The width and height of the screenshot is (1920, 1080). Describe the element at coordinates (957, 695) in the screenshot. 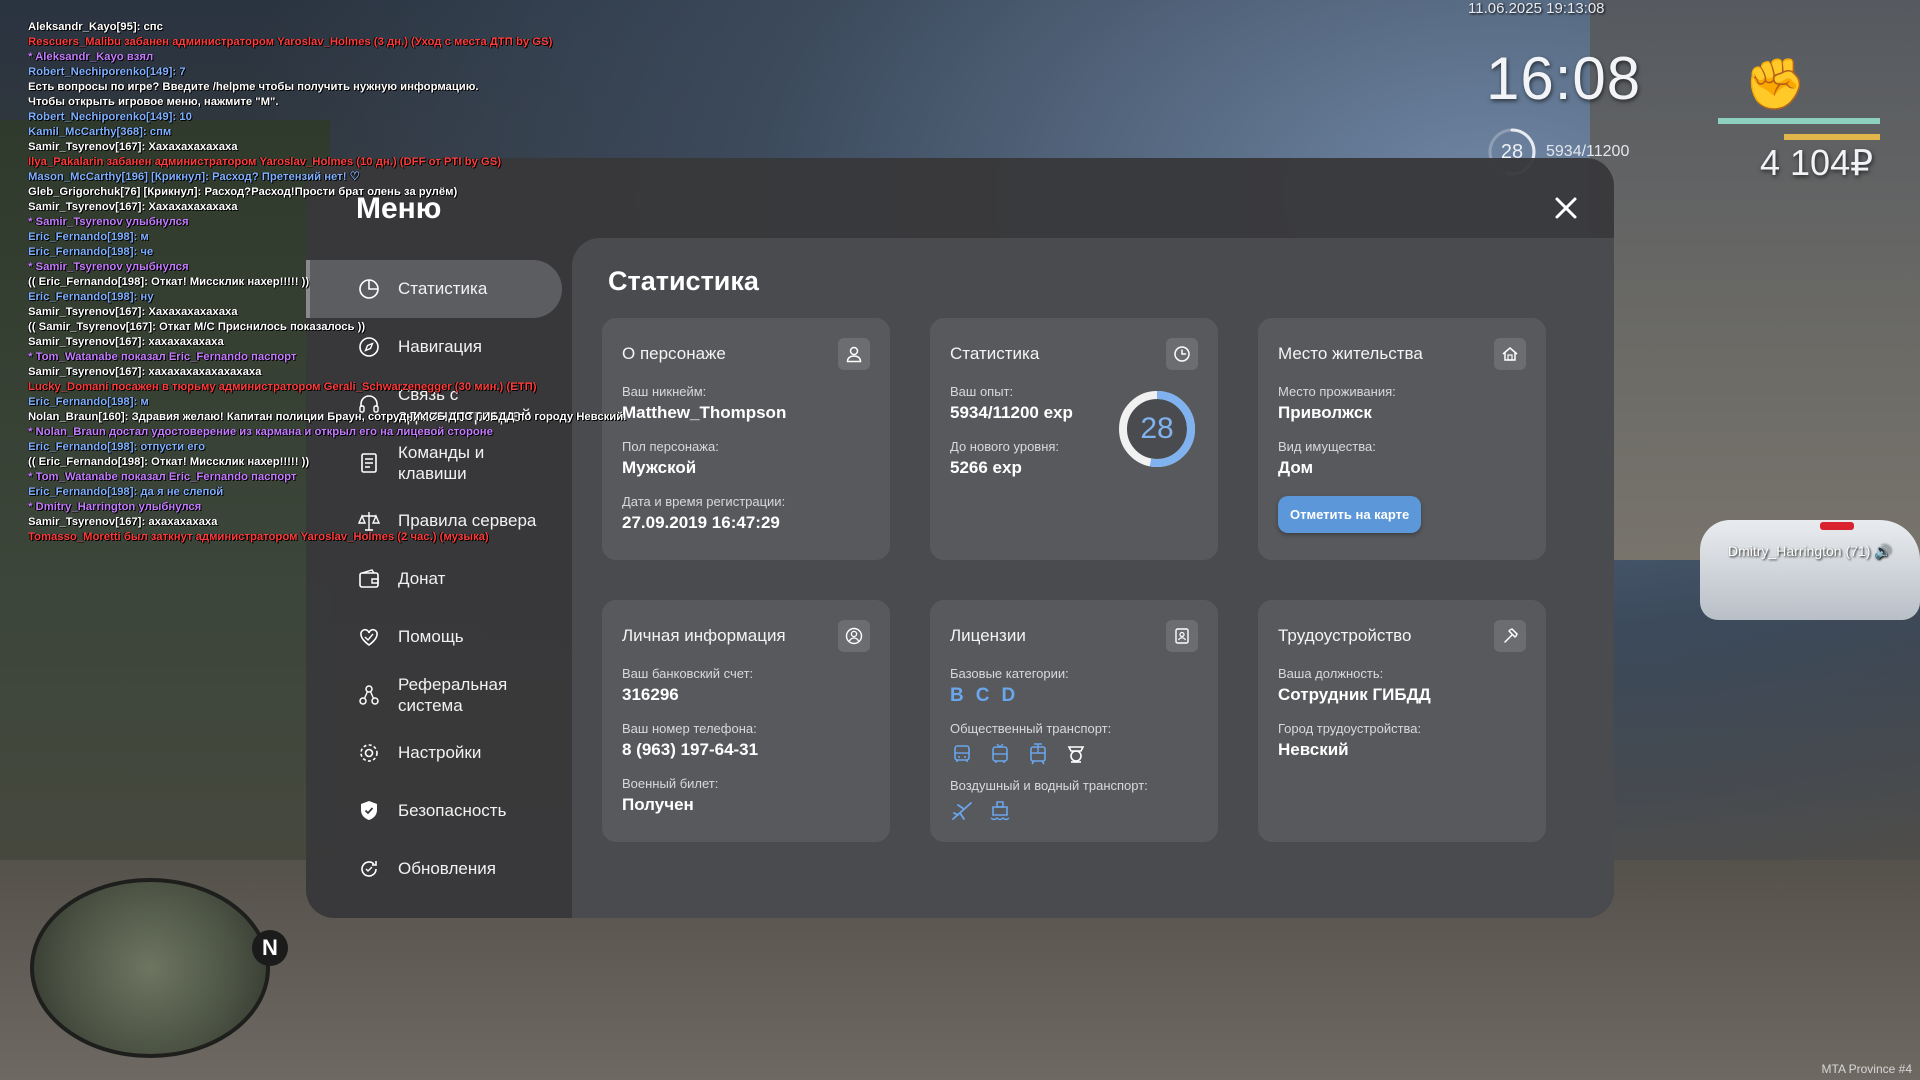

I see `license-category: B` at that location.